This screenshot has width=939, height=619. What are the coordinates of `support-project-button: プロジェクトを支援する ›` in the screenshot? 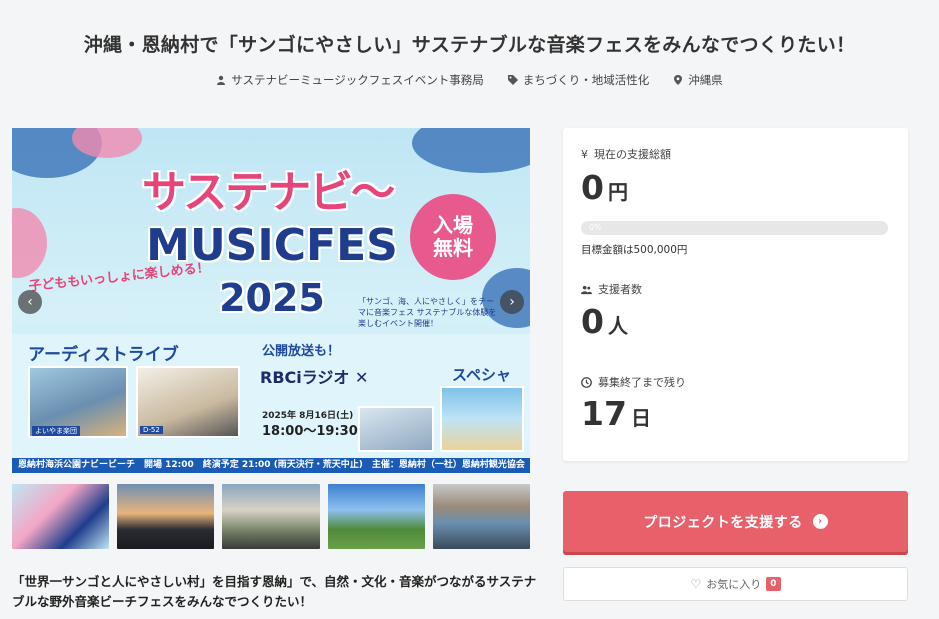 It's located at (735, 521).